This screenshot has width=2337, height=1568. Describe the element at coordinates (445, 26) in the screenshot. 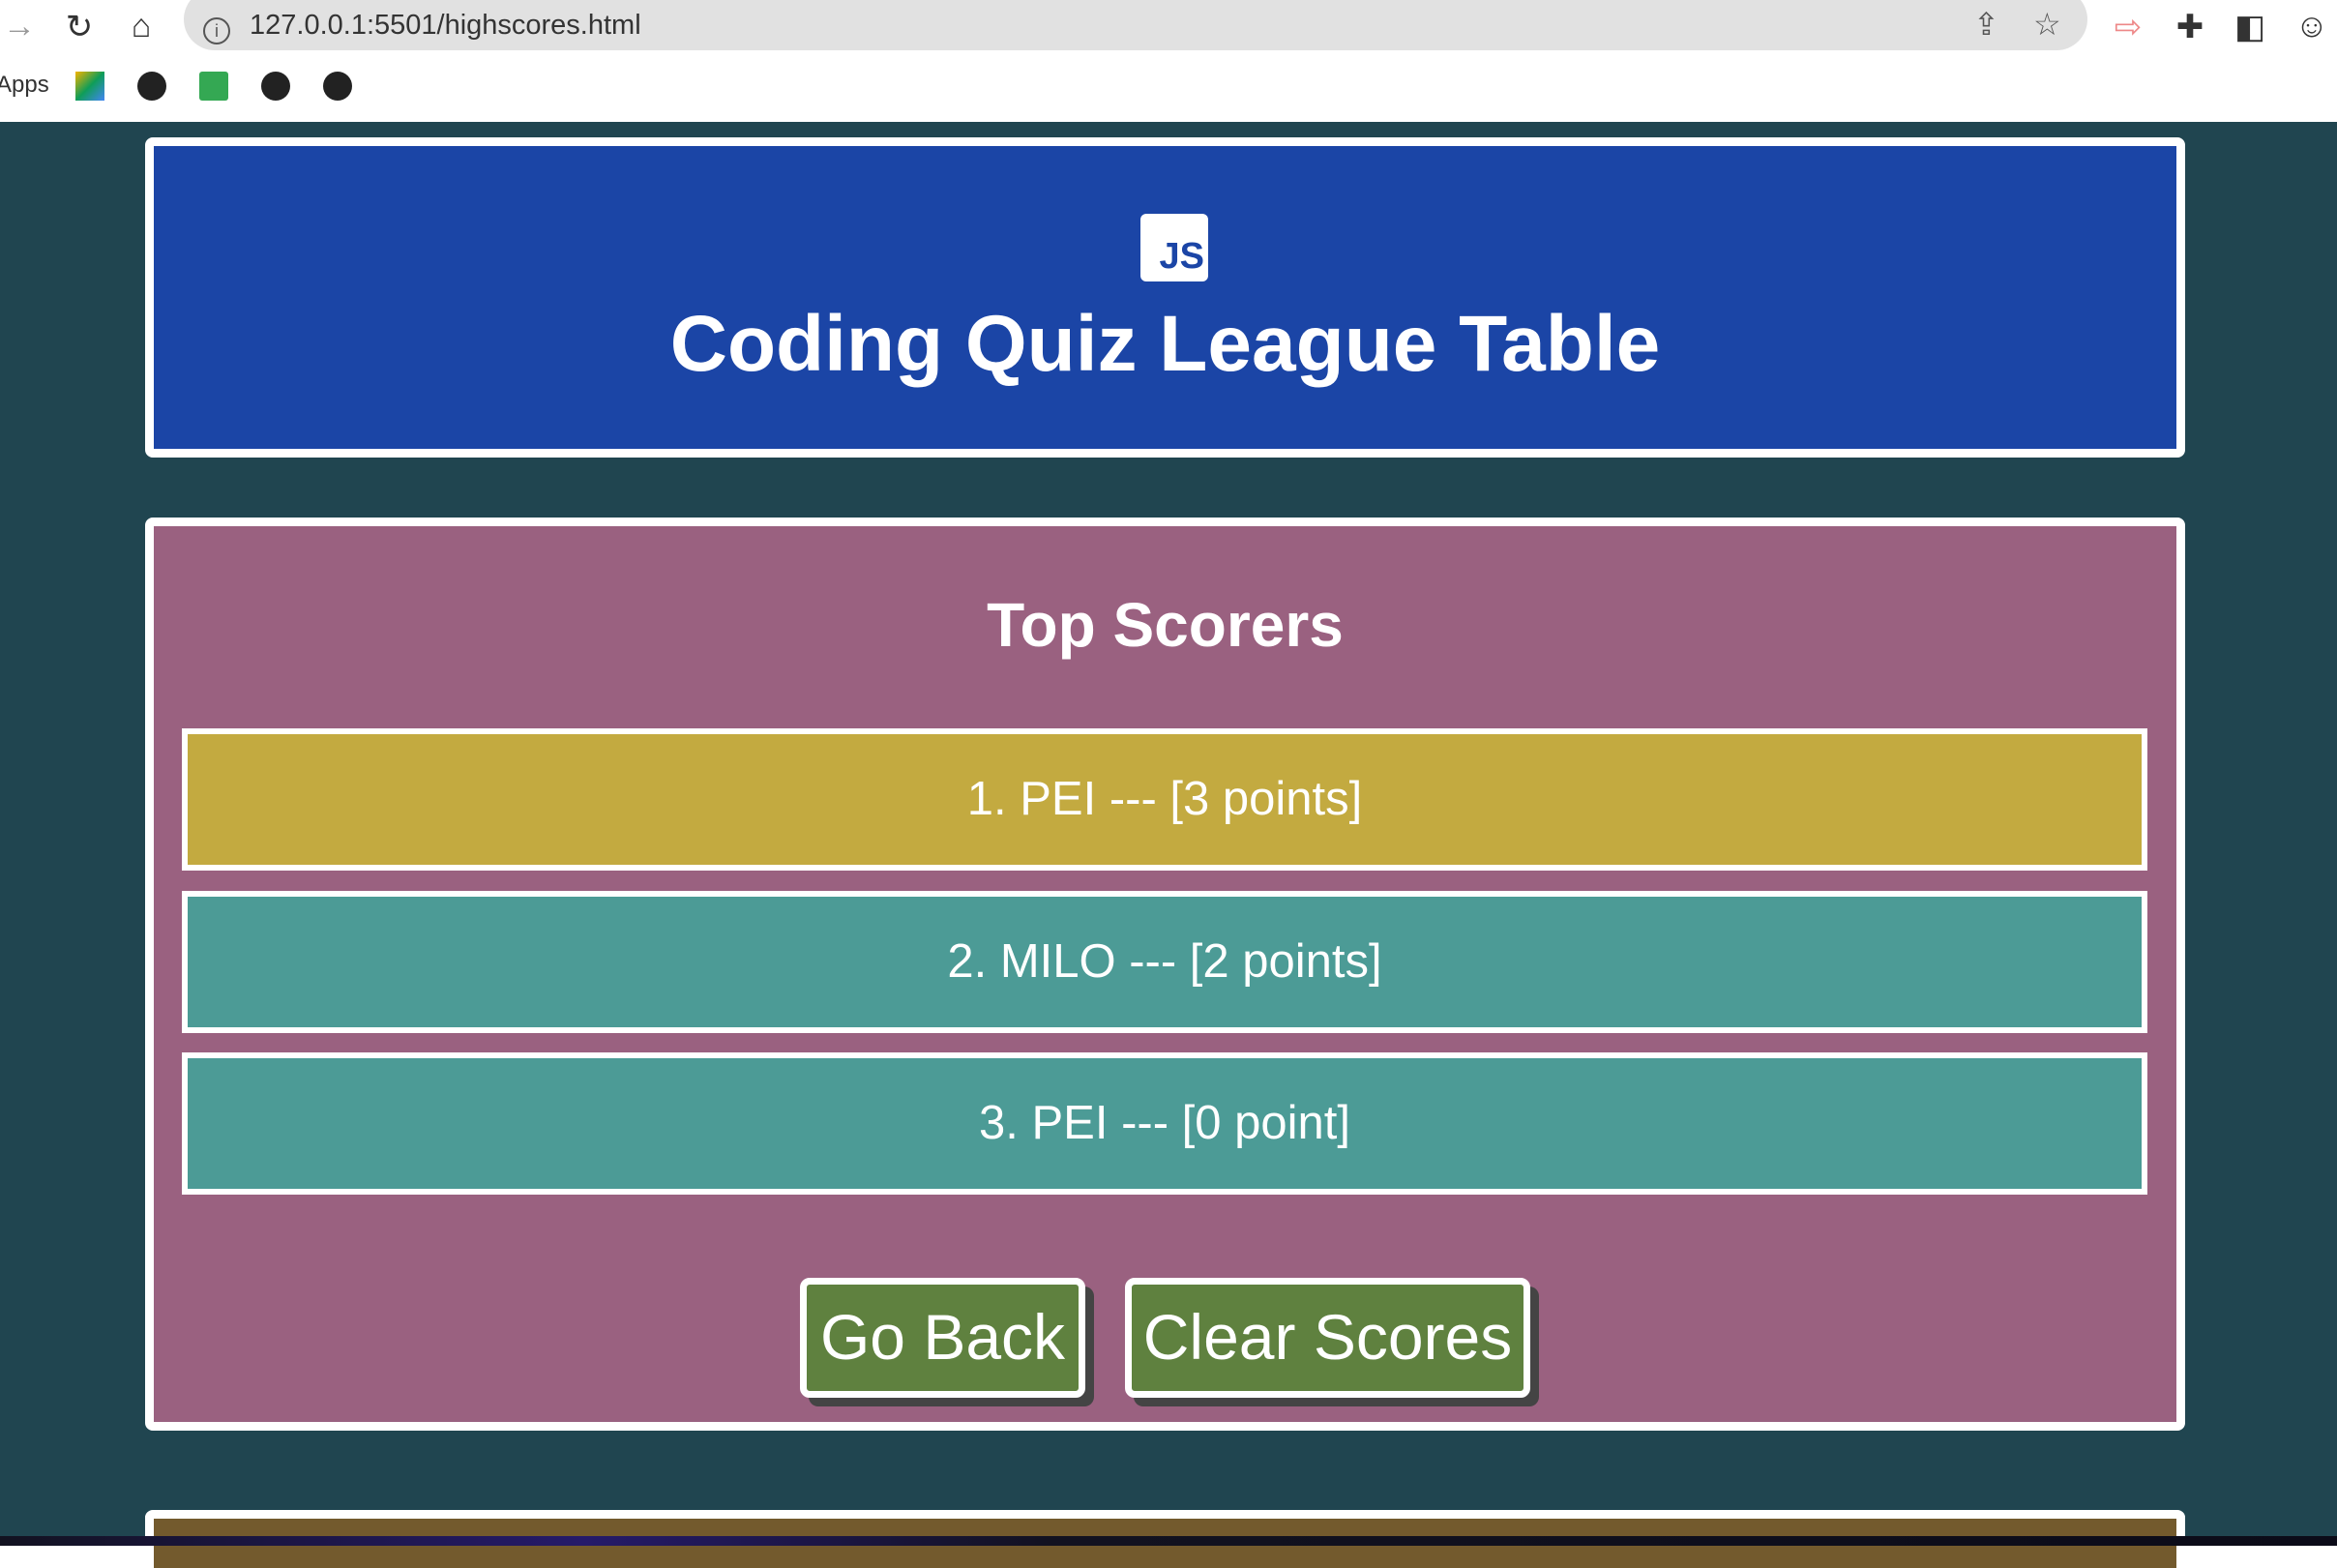

I see `url-text: 127.0.0.1:5501/highscores.html` at that location.